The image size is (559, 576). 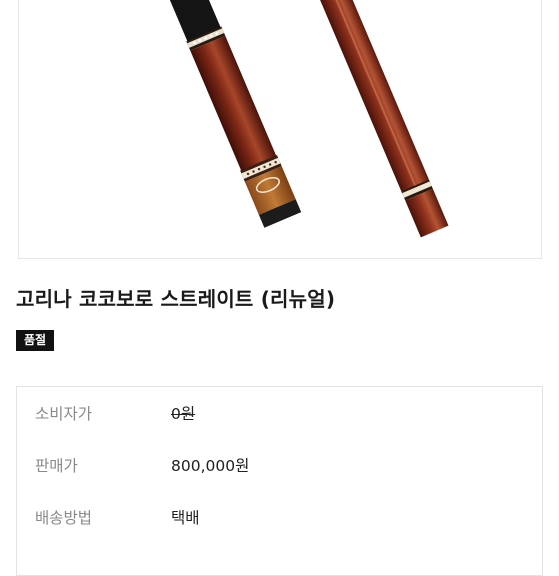 What do you see at coordinates (377, 119) in the screenshot?
I see `cue-shaft` at bounding box center [377, 119].